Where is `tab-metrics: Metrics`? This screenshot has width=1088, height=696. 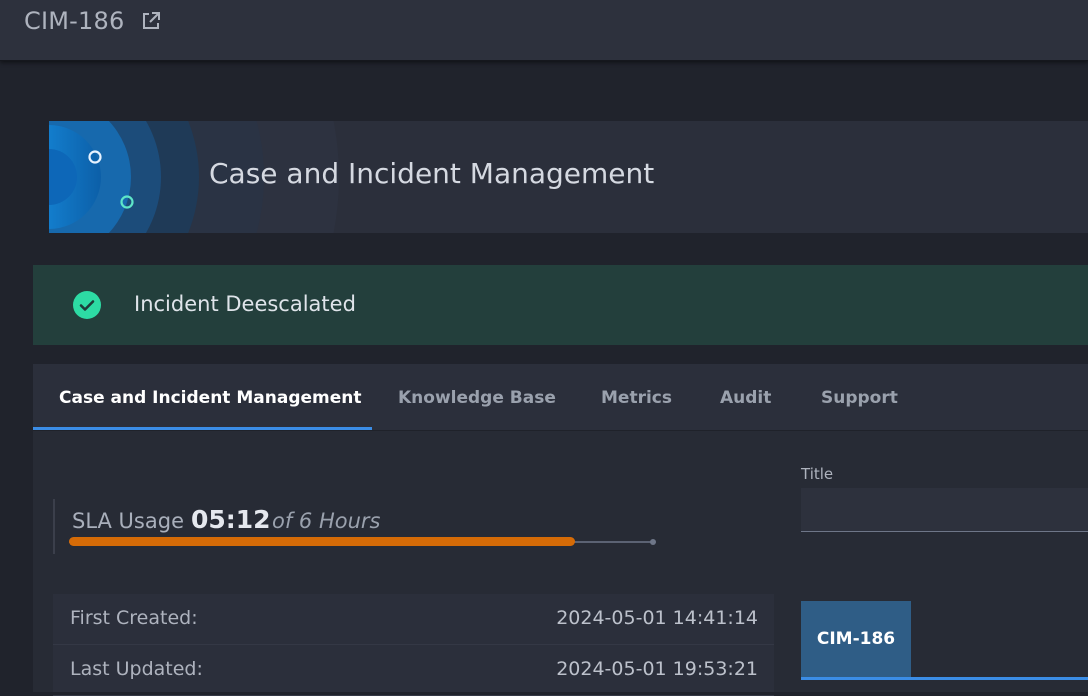 tab-metrics: Metrics is located at coordinates (636, 398).